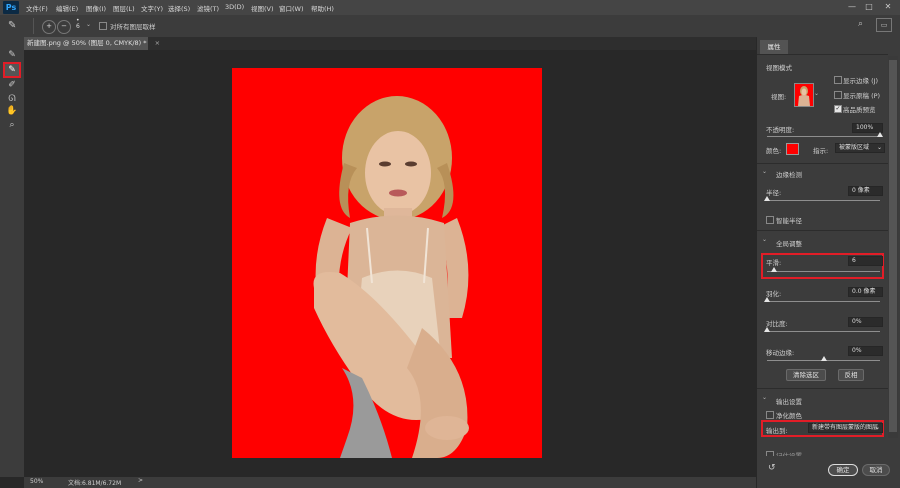 This screenshot has width=900, height=488. What do you see at coordinates (157, 43) in the screenshot?
I see `close-tab-icon: ×` at bounding box center [157, 43].